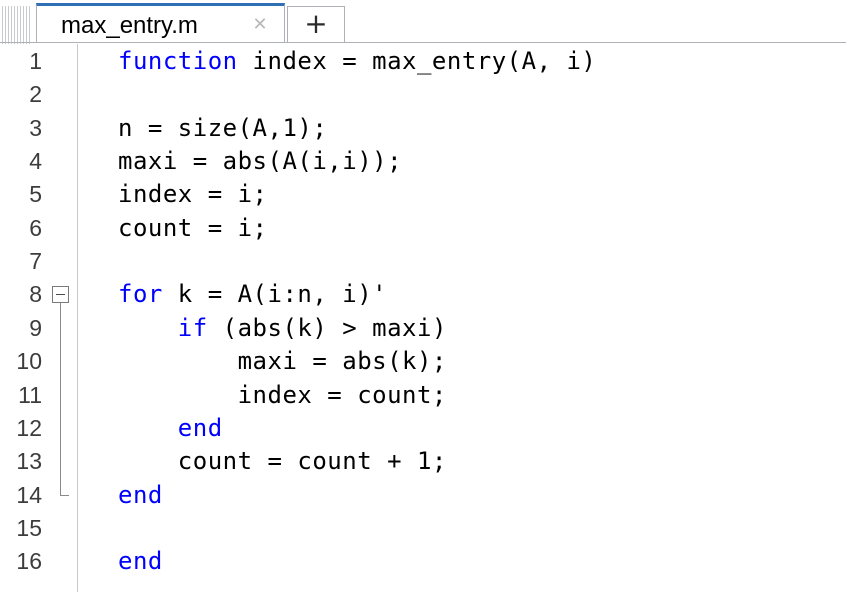 This screenshot has height=592, width=846. What do you see at coordinates (29, 461) in the screenshot?
I see `line-number: 13` at bounding box center [29, 461].